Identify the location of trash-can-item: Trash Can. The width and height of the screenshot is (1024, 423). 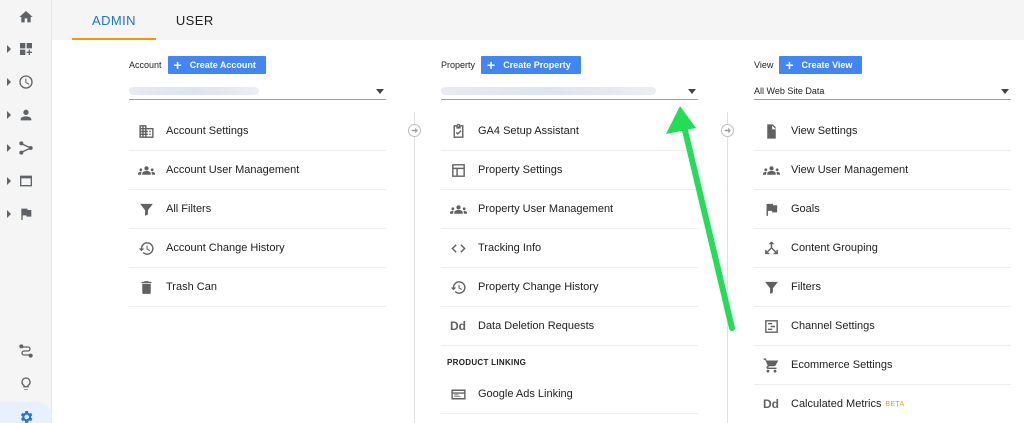
(257, 287).